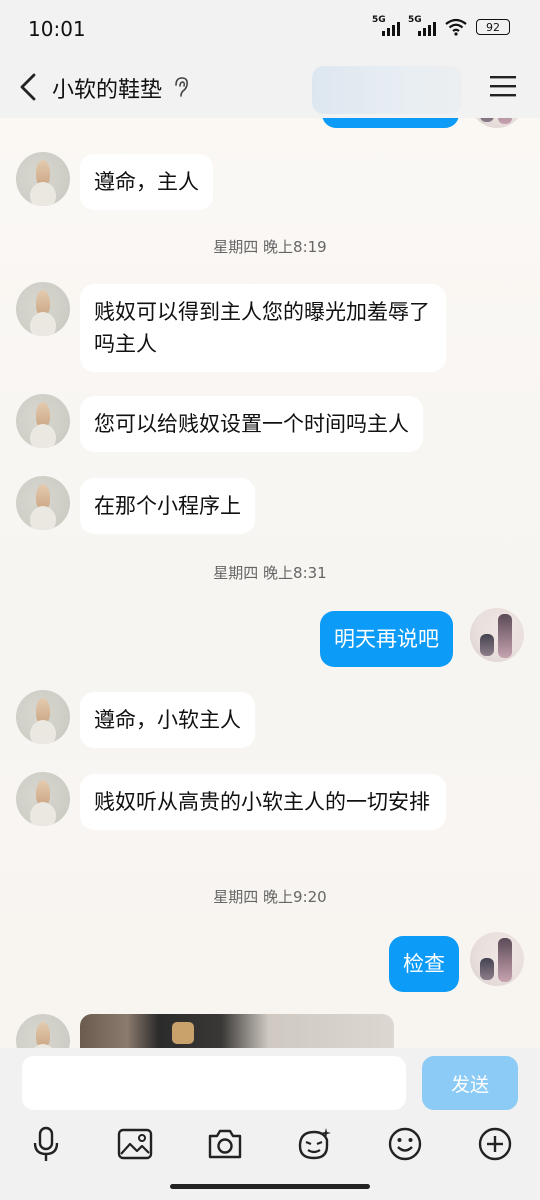 The width and height of the screenshot is (540, 1200). What do you see at coordinates (405, 1144) in the screenshot?
I see `emoji-icon` at bounding box center [405, 1144].